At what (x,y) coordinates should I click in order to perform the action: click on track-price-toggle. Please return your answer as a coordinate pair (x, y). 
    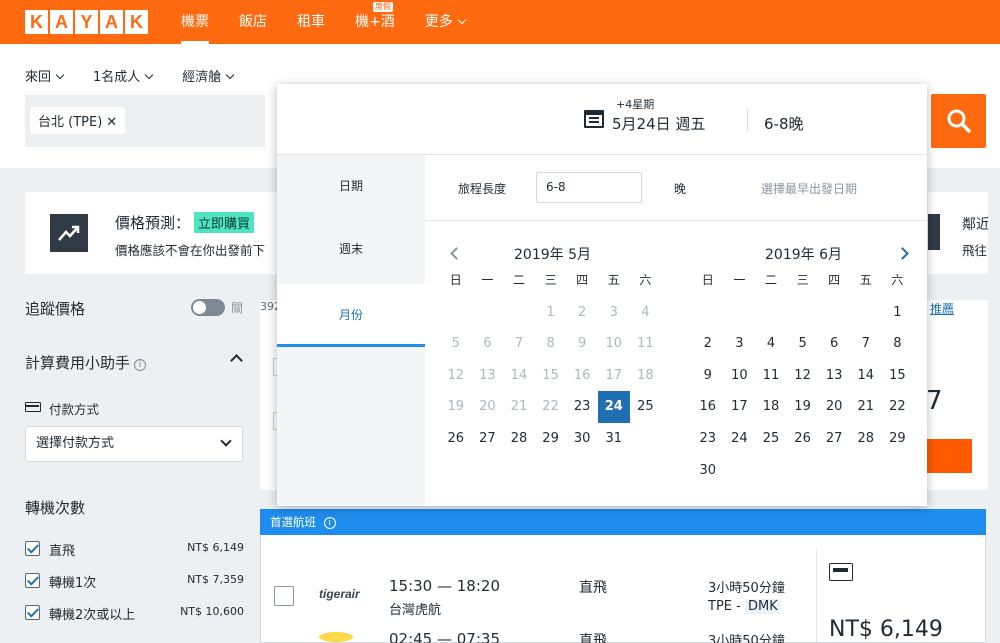
    Looking at the image, I should click on (208, 307).